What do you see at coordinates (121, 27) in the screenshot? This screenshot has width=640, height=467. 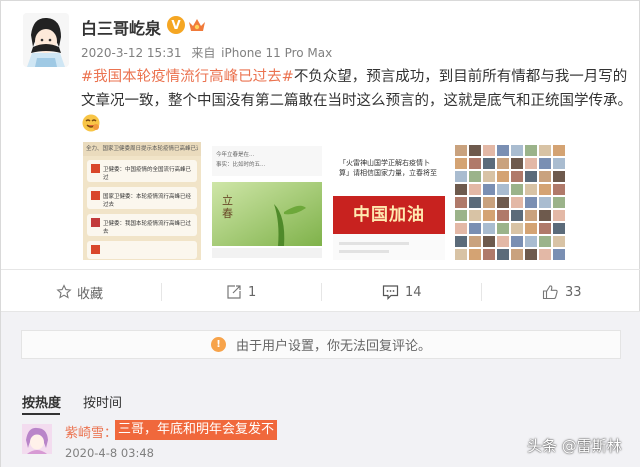 I see `post-username: 白三哥屹泉` at bounding box center [121, 27].